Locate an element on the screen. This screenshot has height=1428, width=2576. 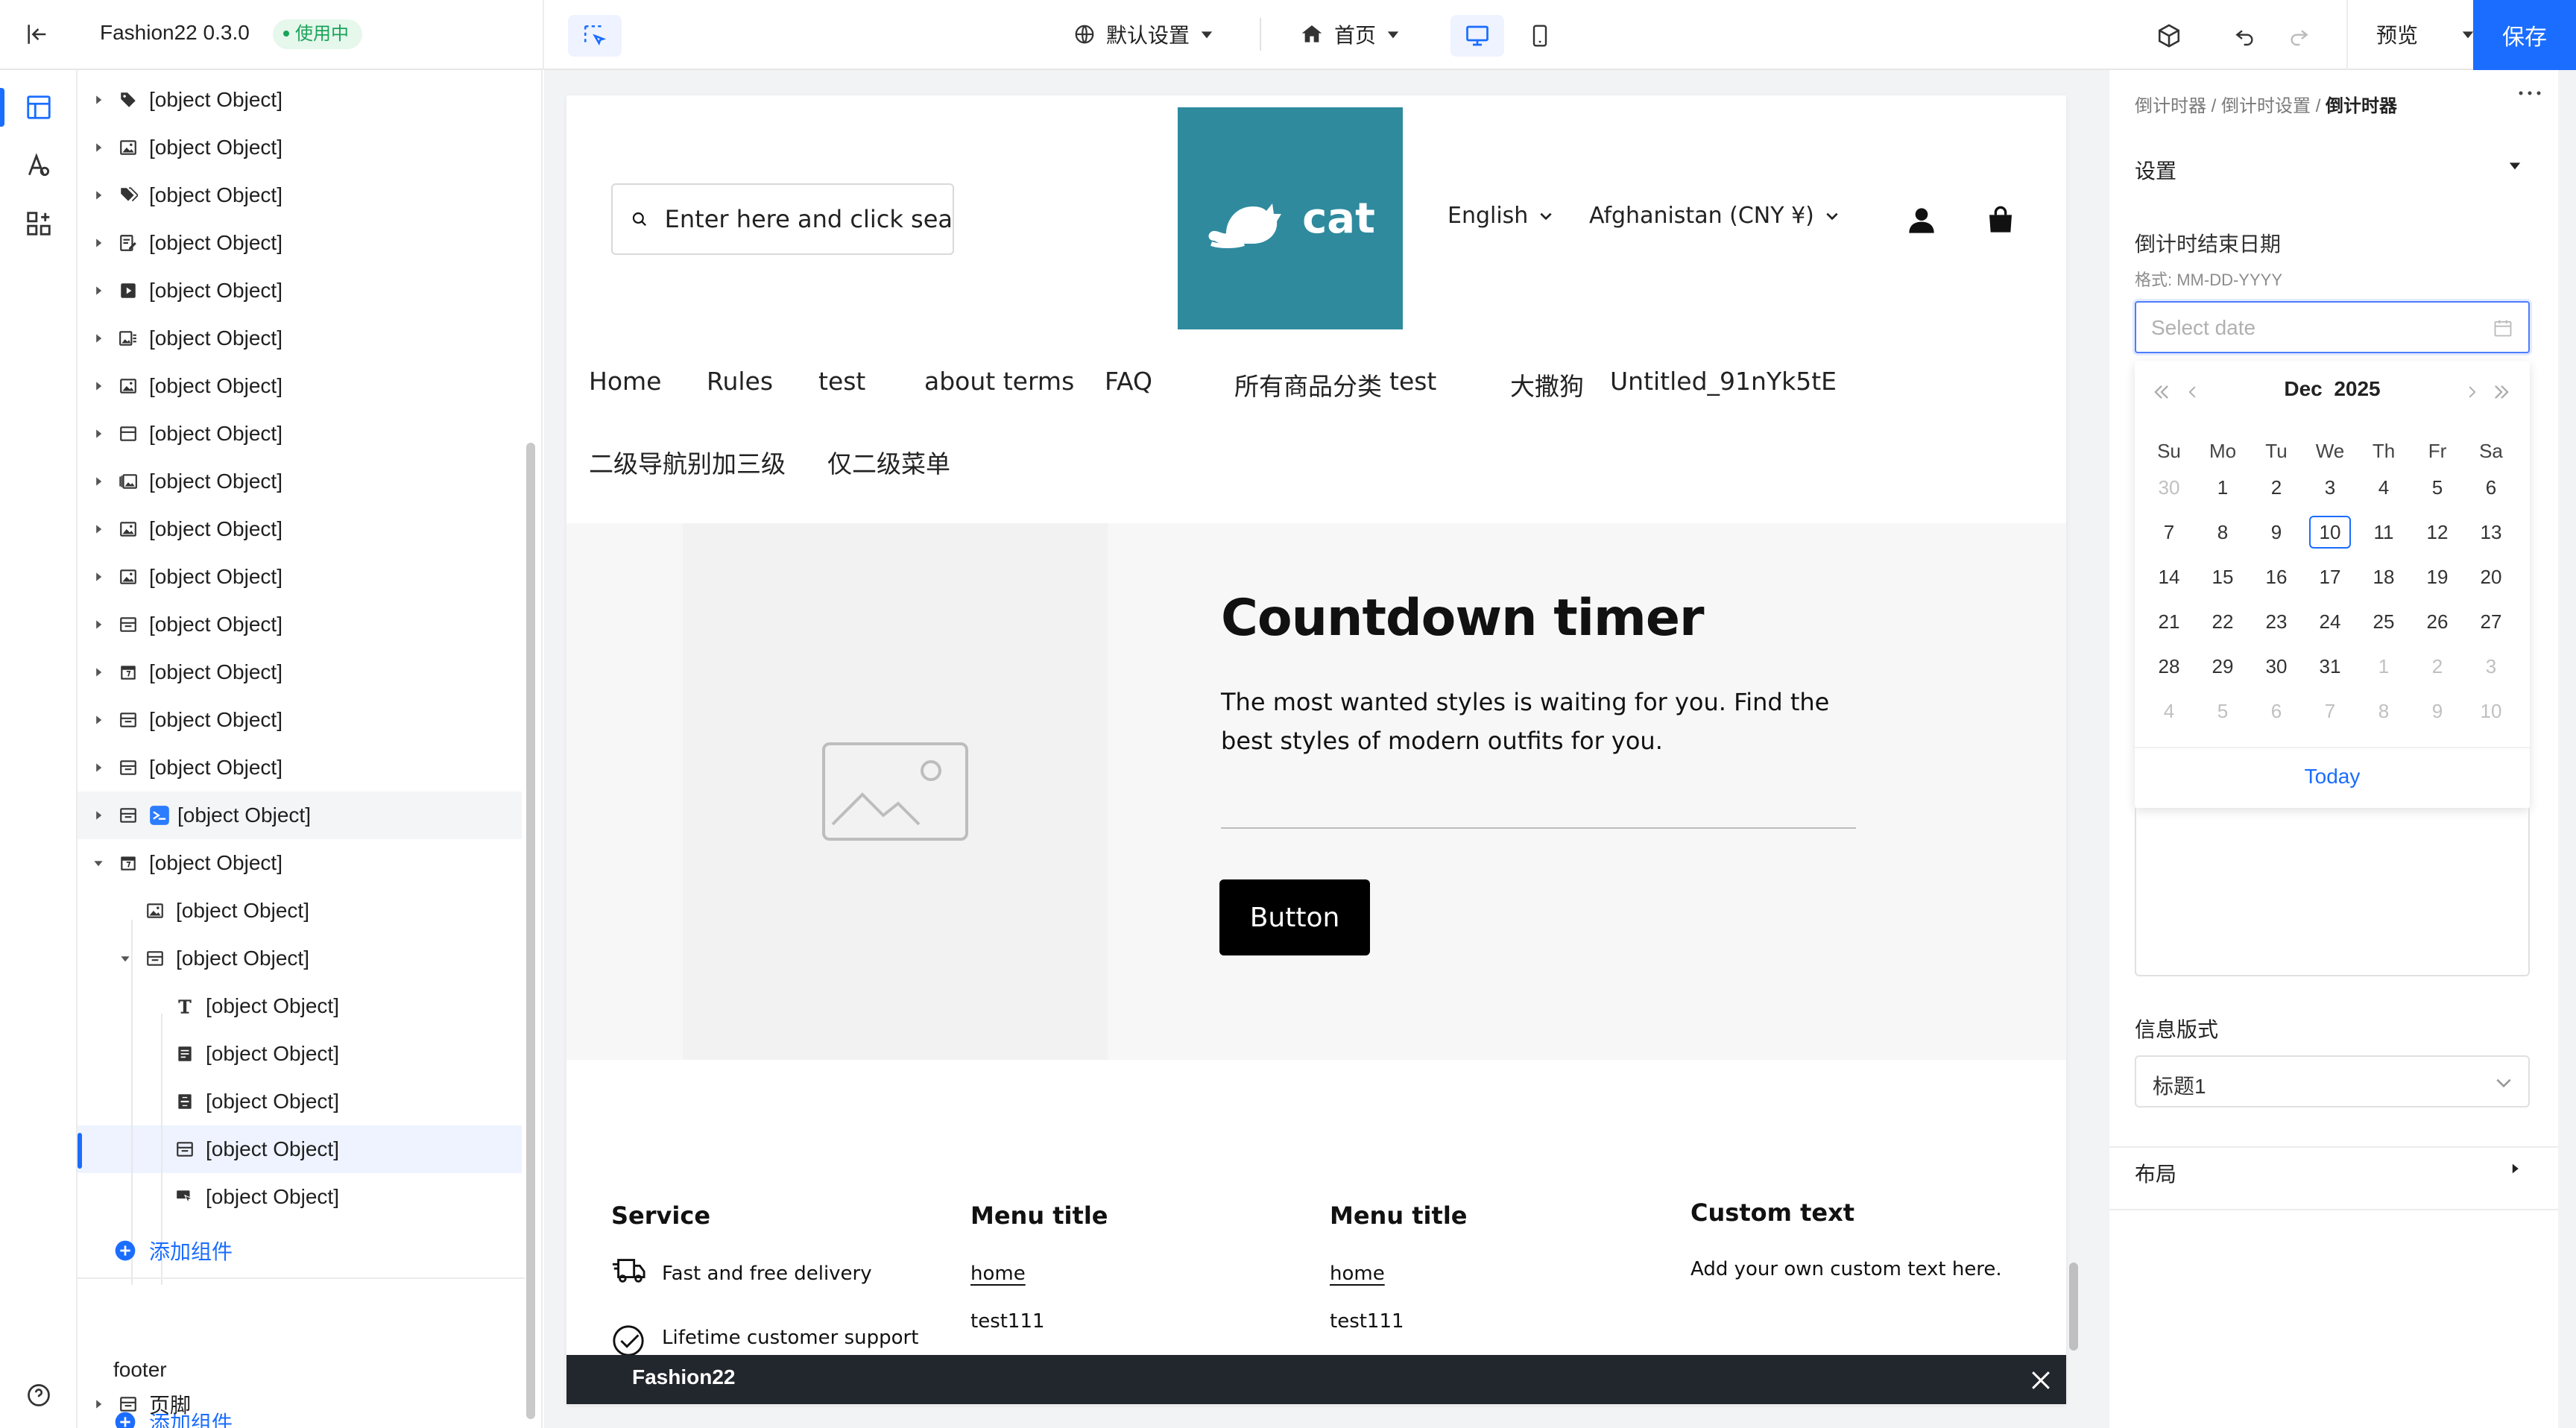
calendar-day: 31 is located at coordinates (2330, 666).